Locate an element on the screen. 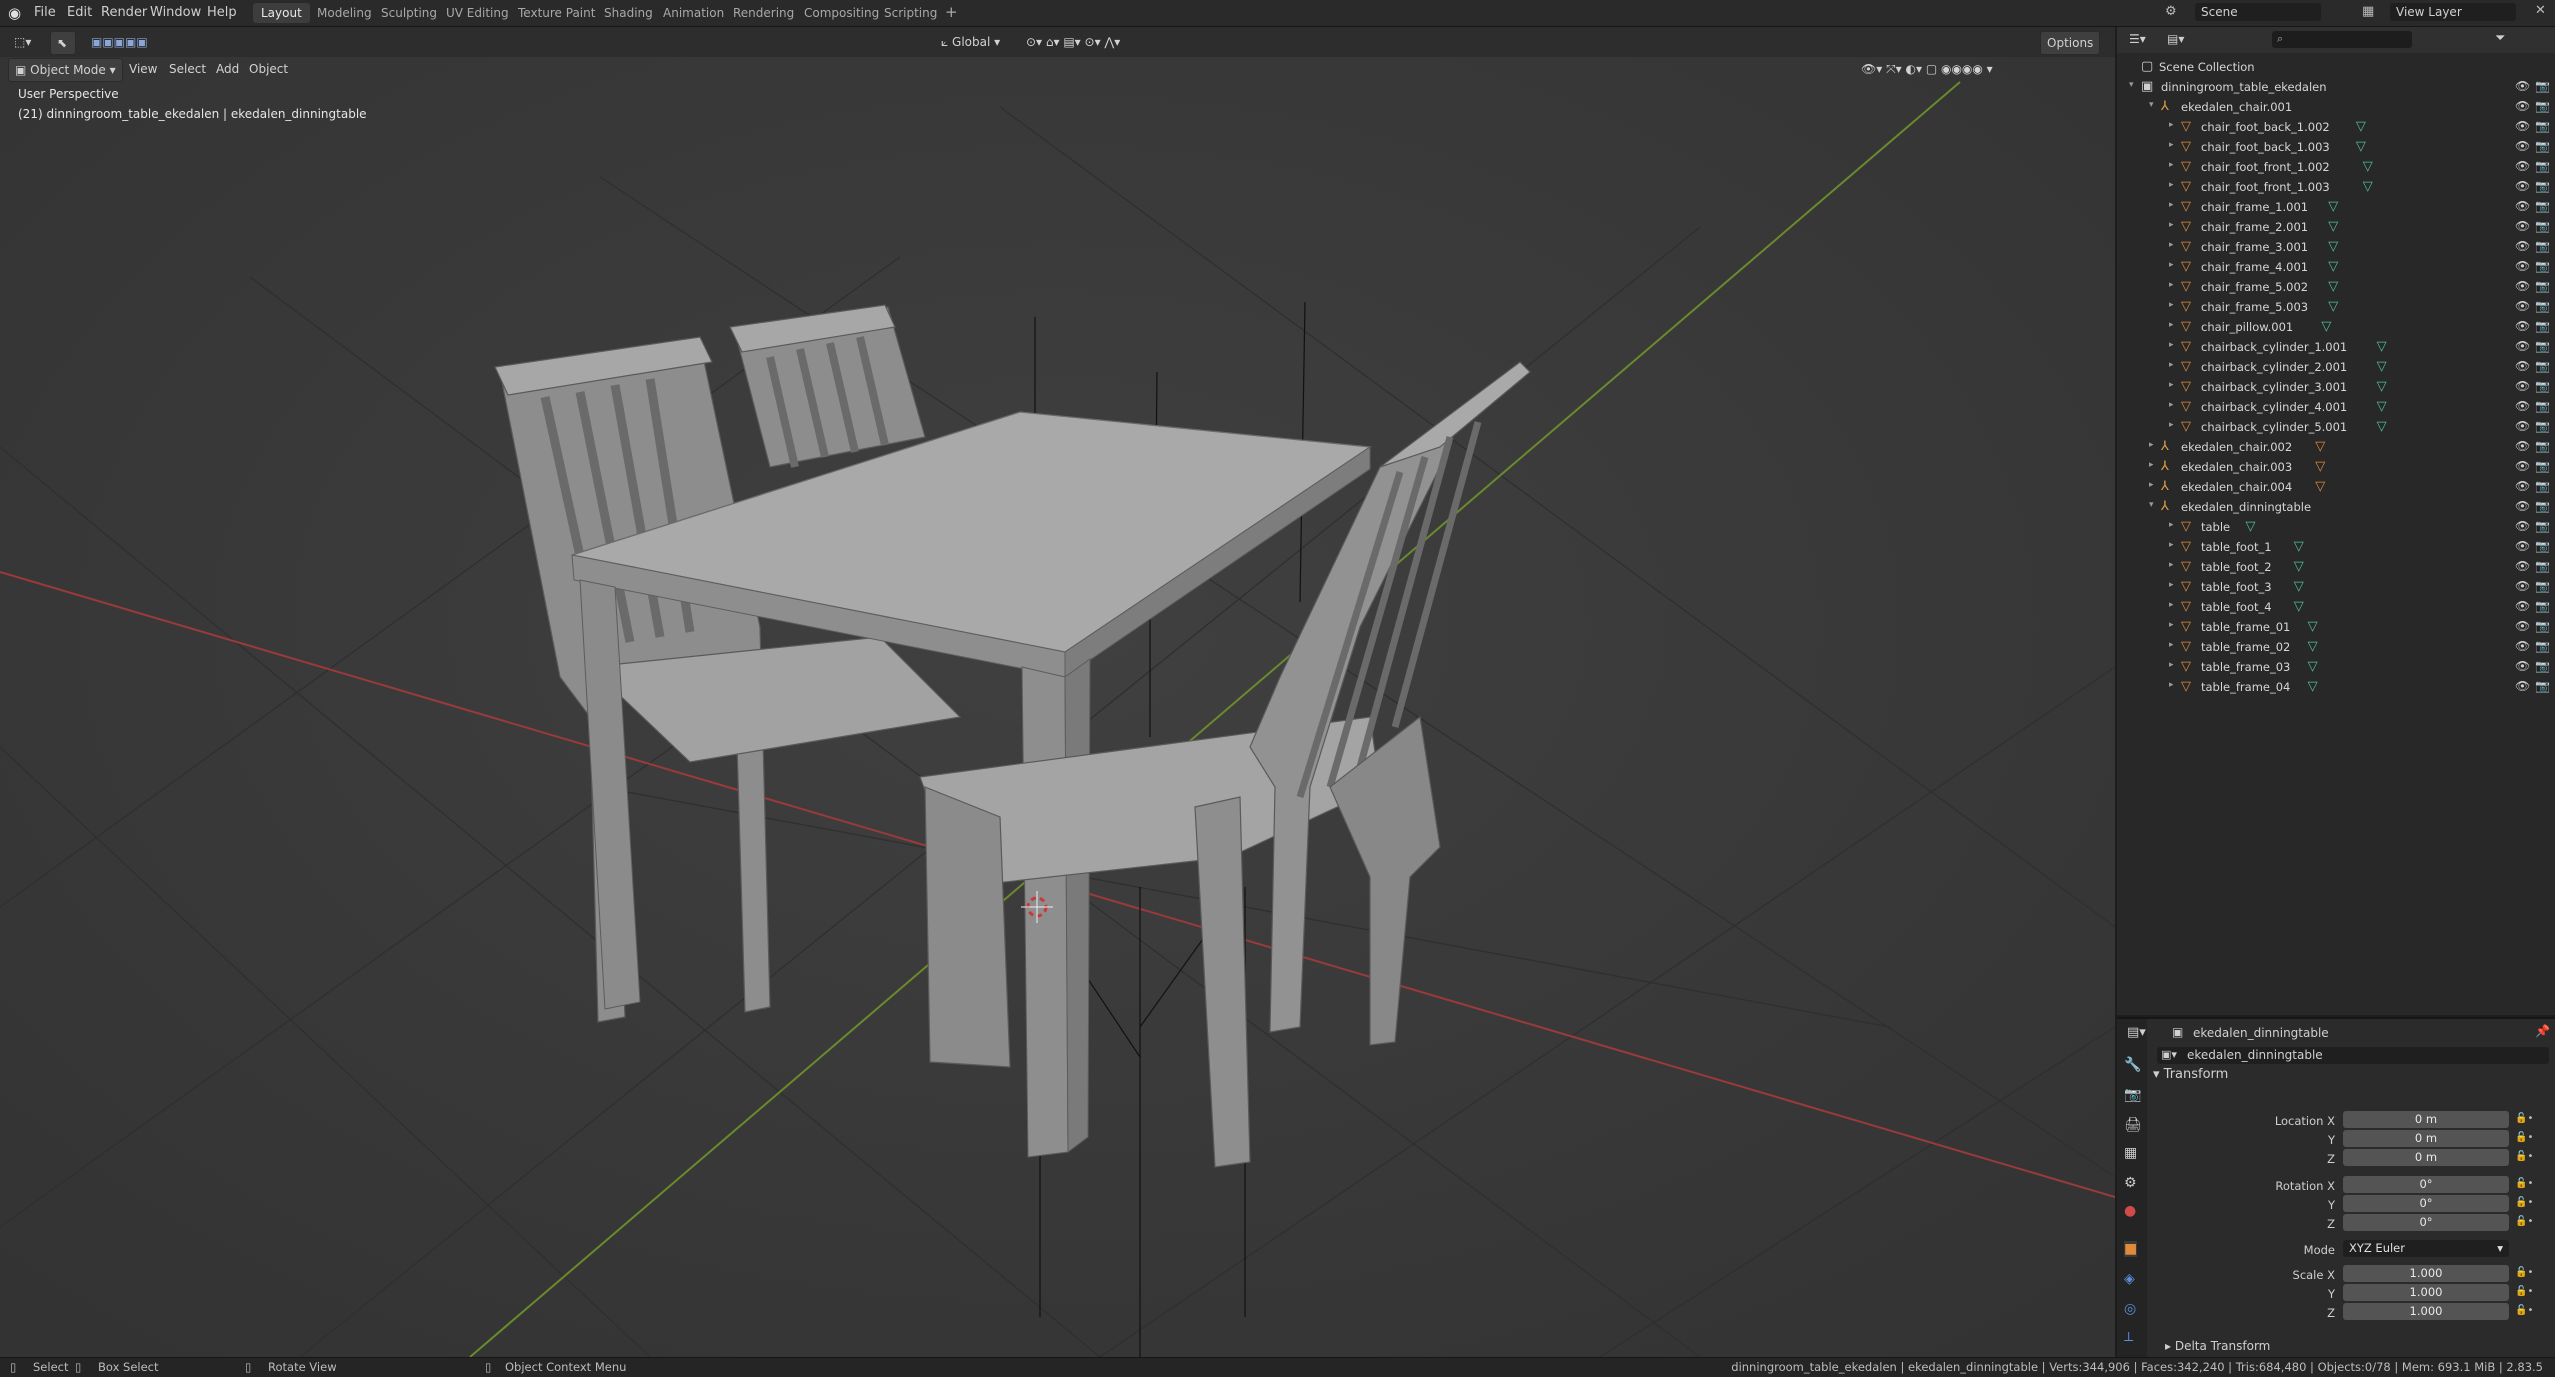  properties-editor-icon: ▤▾ is located at coordinates (2136, 1032).